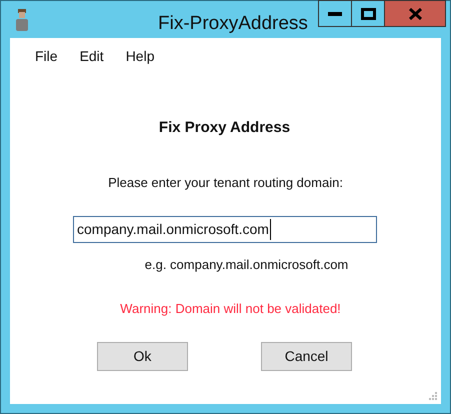  I want to click on minimize-icon, so click(335, 14).